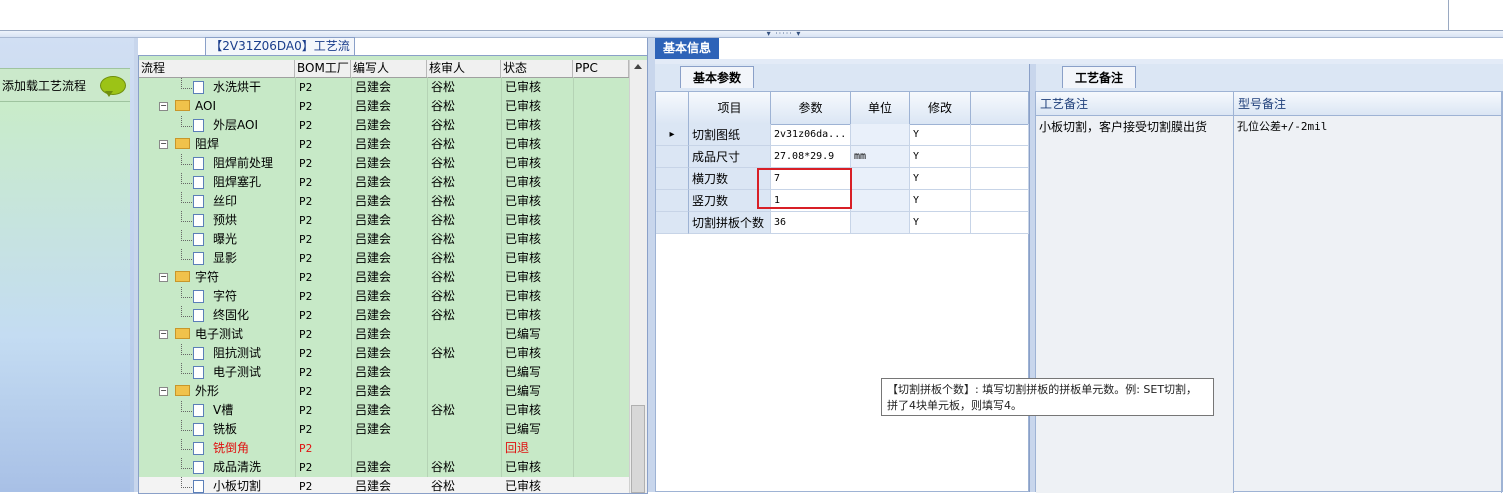 This screenshot has height=494, width=1503. I want to click on col-header-process: 流程, so click(217, 68).